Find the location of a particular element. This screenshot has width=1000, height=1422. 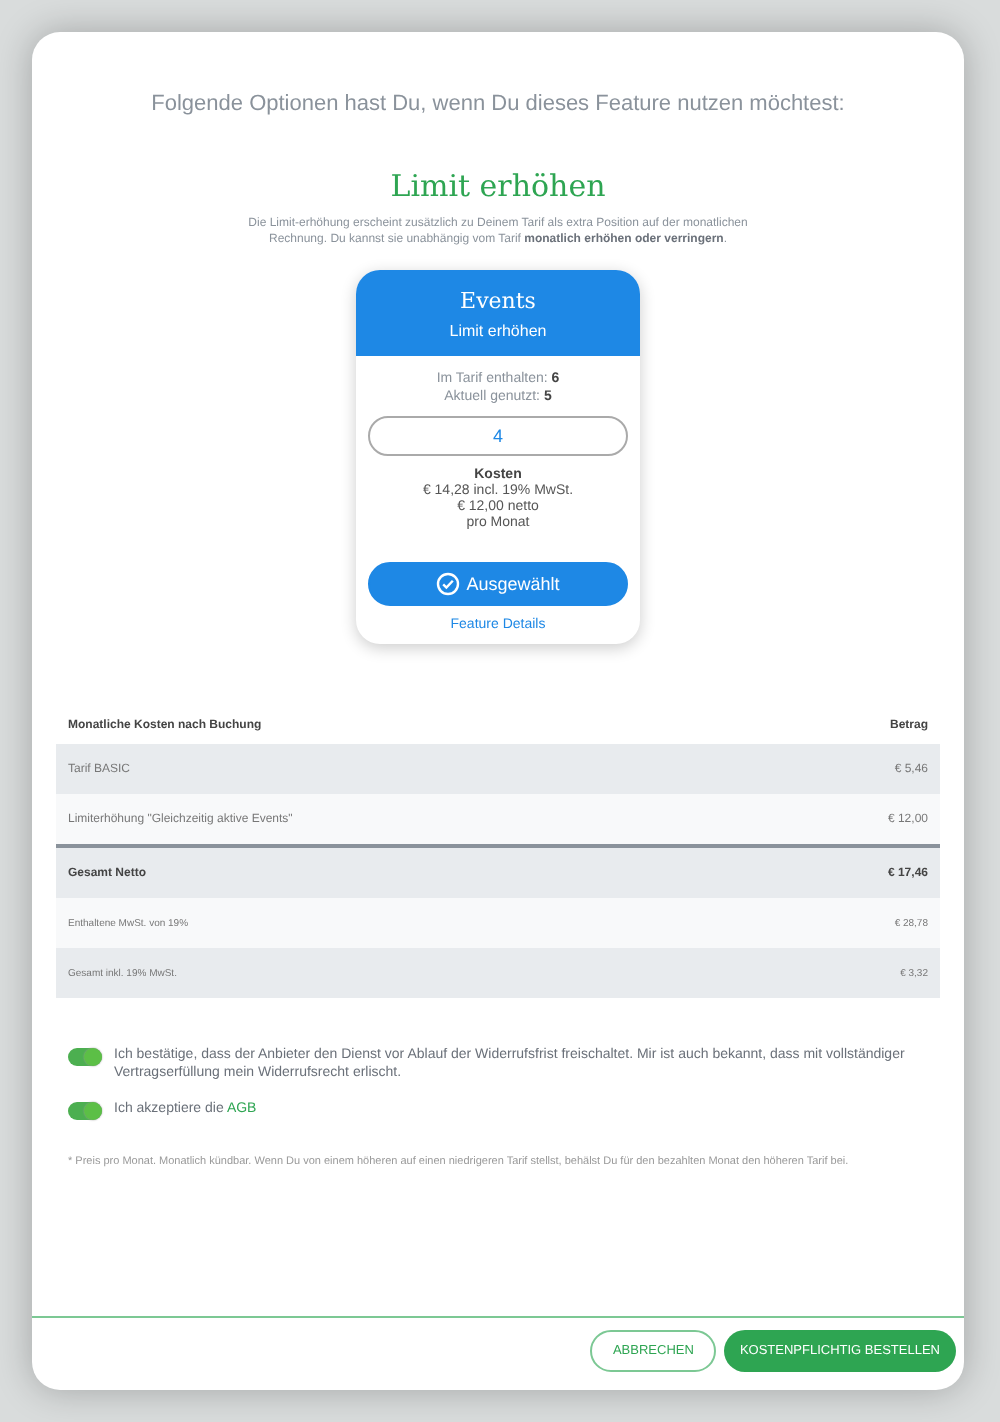

card-title: Events is located at coordinates (498, 301).